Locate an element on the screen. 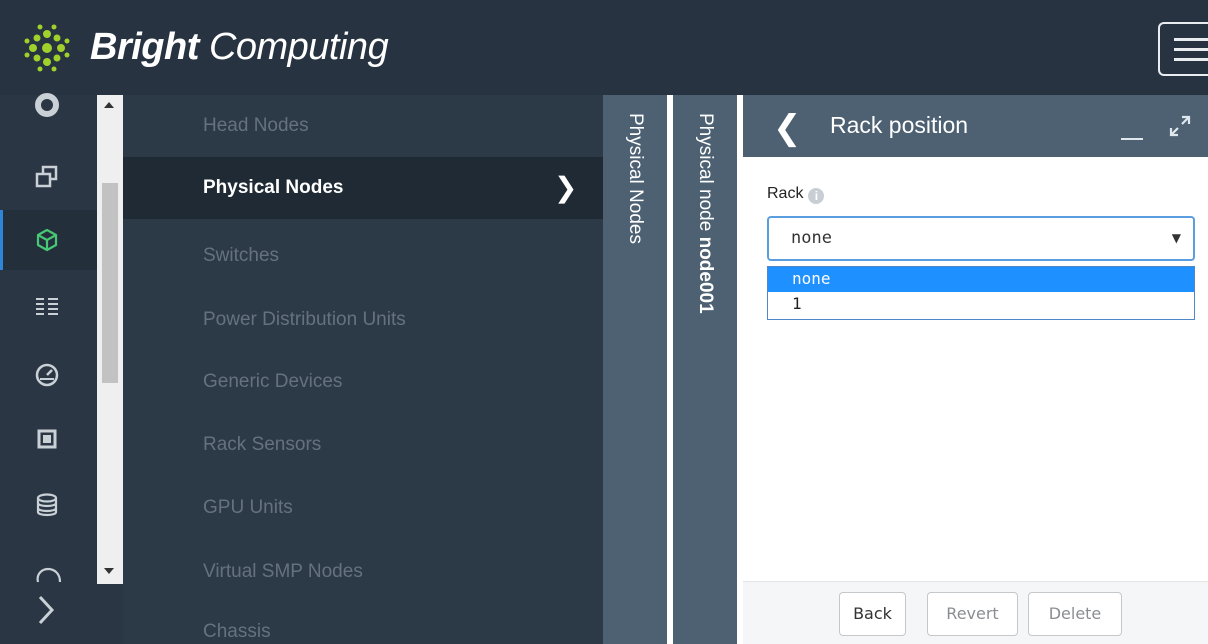  minimize-icon is located at coordinates (1132, 139).